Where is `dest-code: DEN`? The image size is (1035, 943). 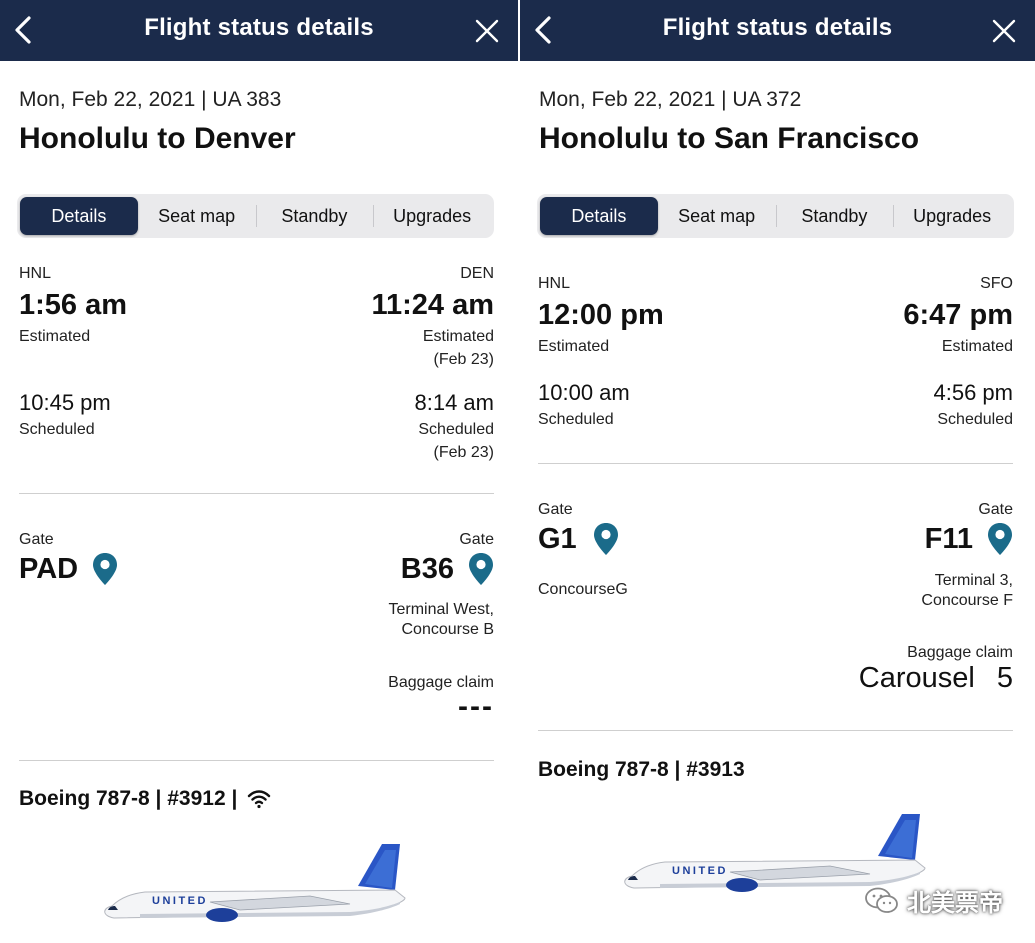
dest-code: DEN is located at coordinates (477, 273).